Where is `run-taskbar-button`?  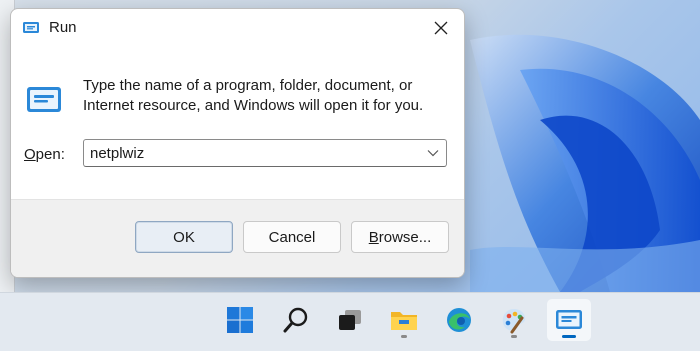
run-taskbar-button is located at coordinates (569, 320).